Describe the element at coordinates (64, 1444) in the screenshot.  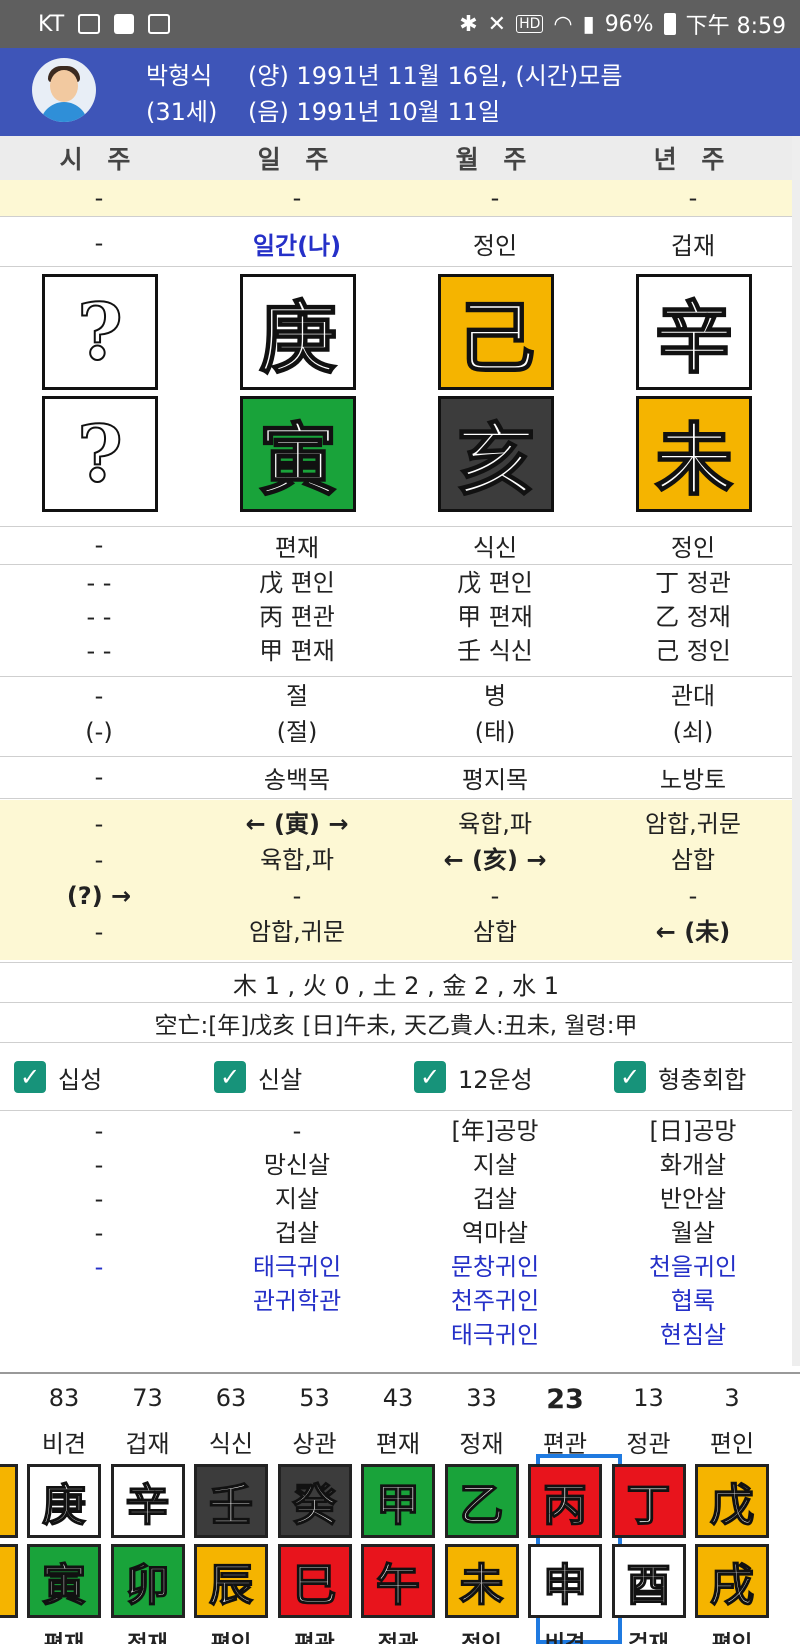
I see `daeun-tengod: 비견` at that location.